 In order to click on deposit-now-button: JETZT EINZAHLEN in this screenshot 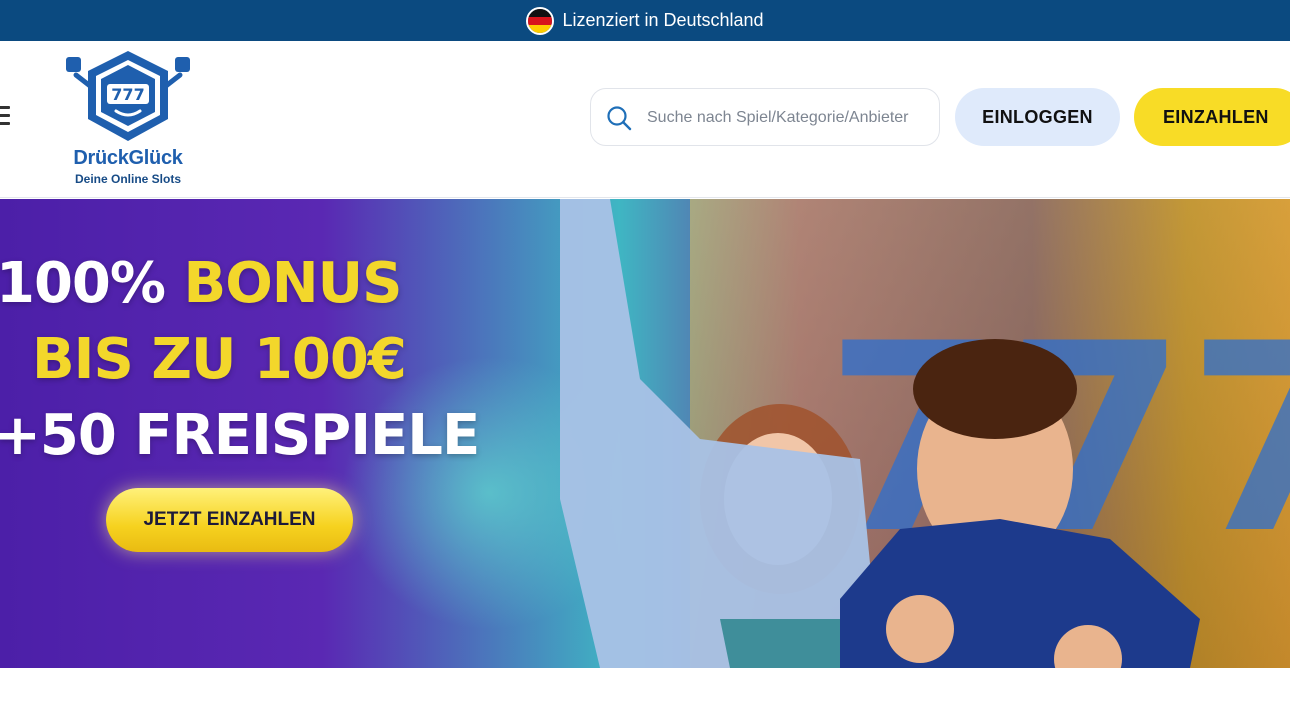, I will do `click(229, 520)`.